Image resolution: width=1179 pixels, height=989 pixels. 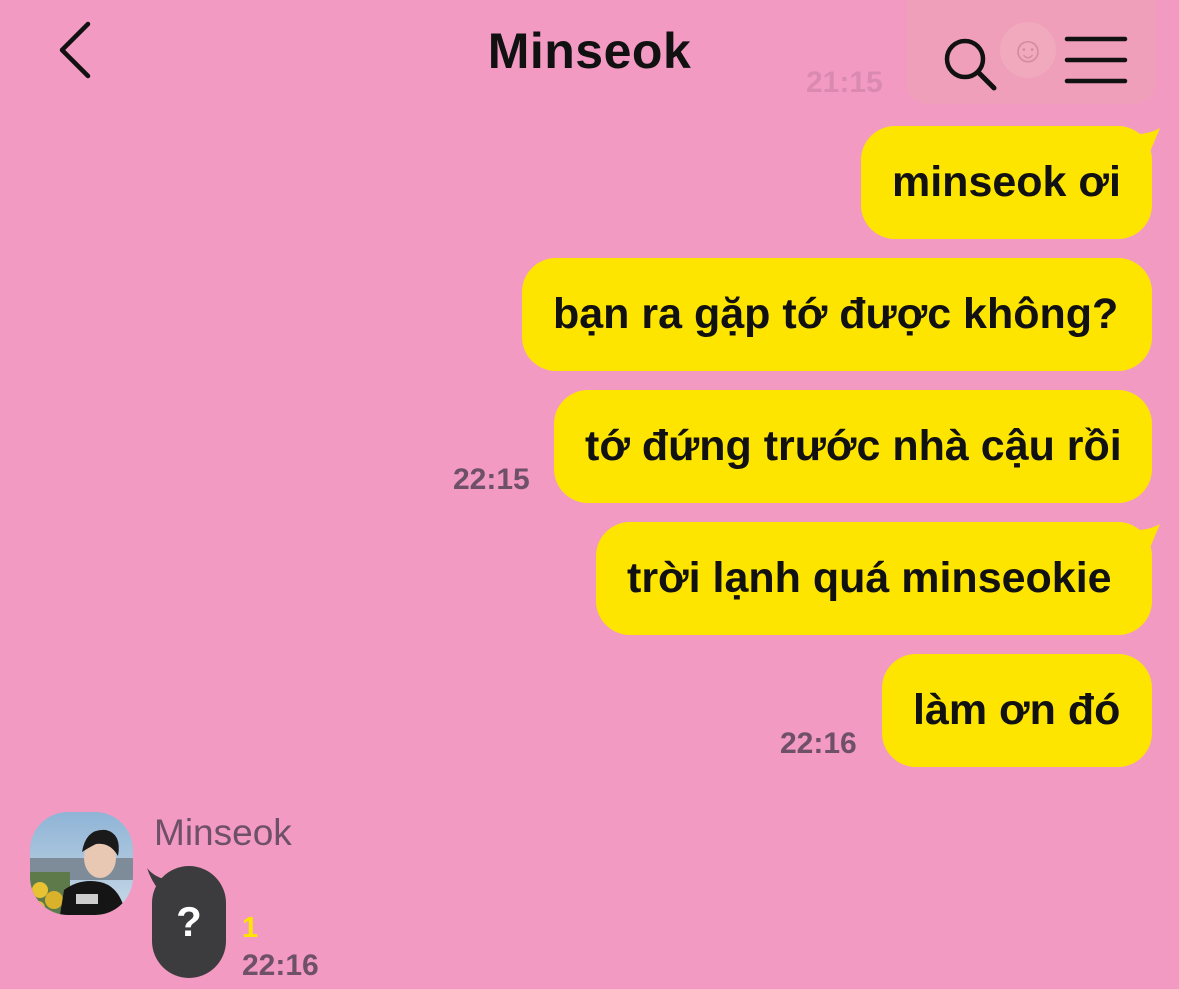 I want to click on menu-button, so click(x=1096, y=60).